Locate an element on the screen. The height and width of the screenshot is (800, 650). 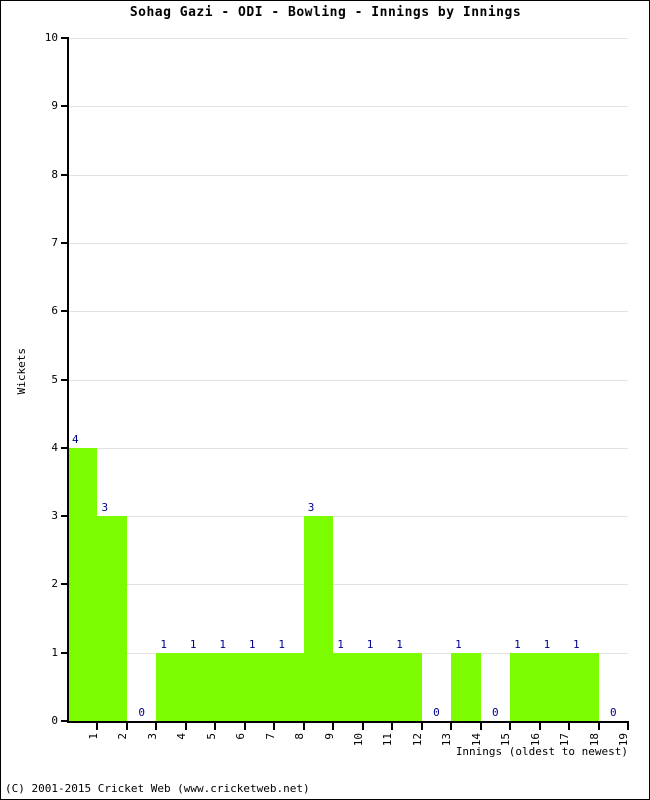
y-axis-tick-label: 8 is located at coordinates (54, 174).